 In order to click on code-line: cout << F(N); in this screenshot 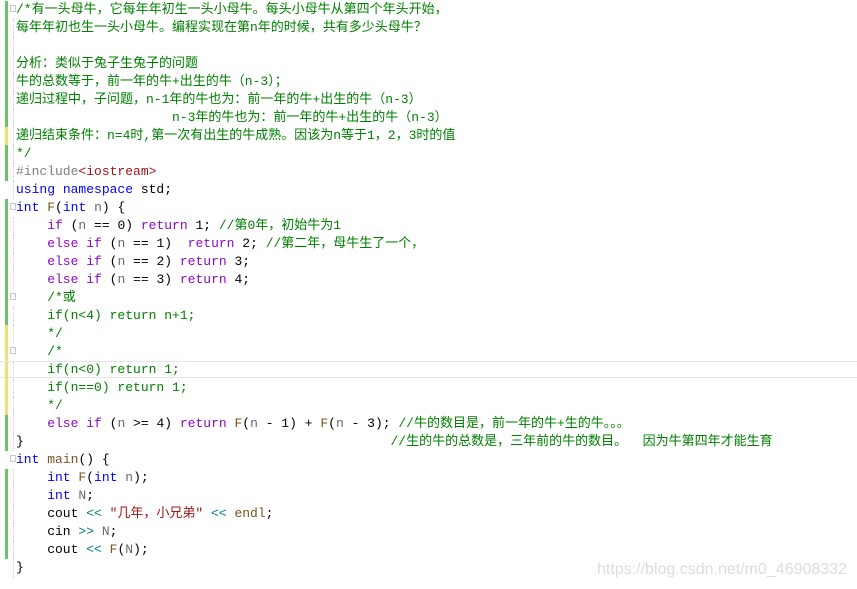, I will do `click(428, 550)`.